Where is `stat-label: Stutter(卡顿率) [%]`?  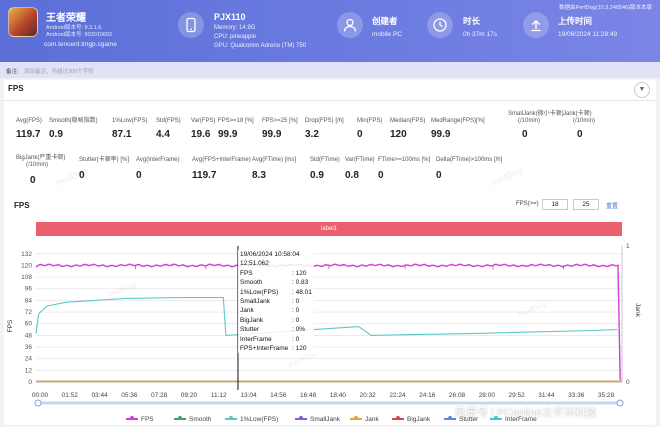
stat-label: Stutter(卡顿率) [%] is located at coordinates (104, 160).